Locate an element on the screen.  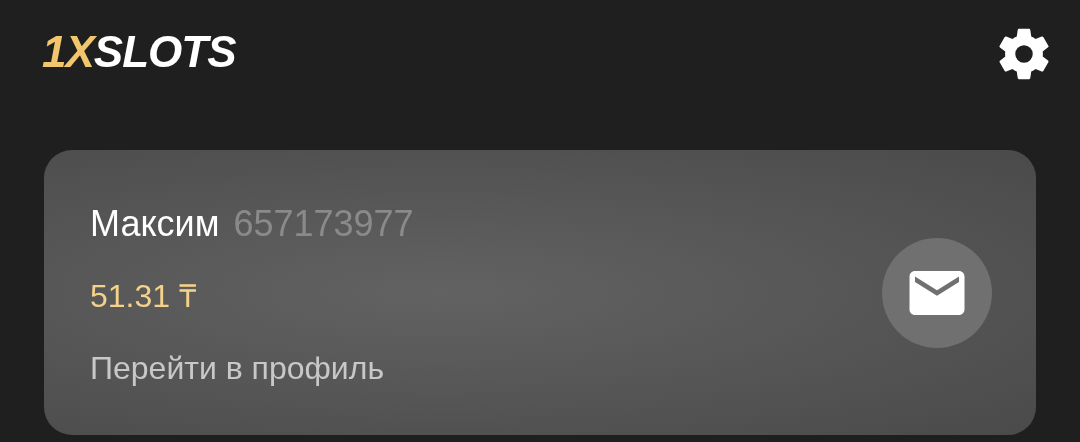
user-name: Максим is located at coordinates (155, 223).